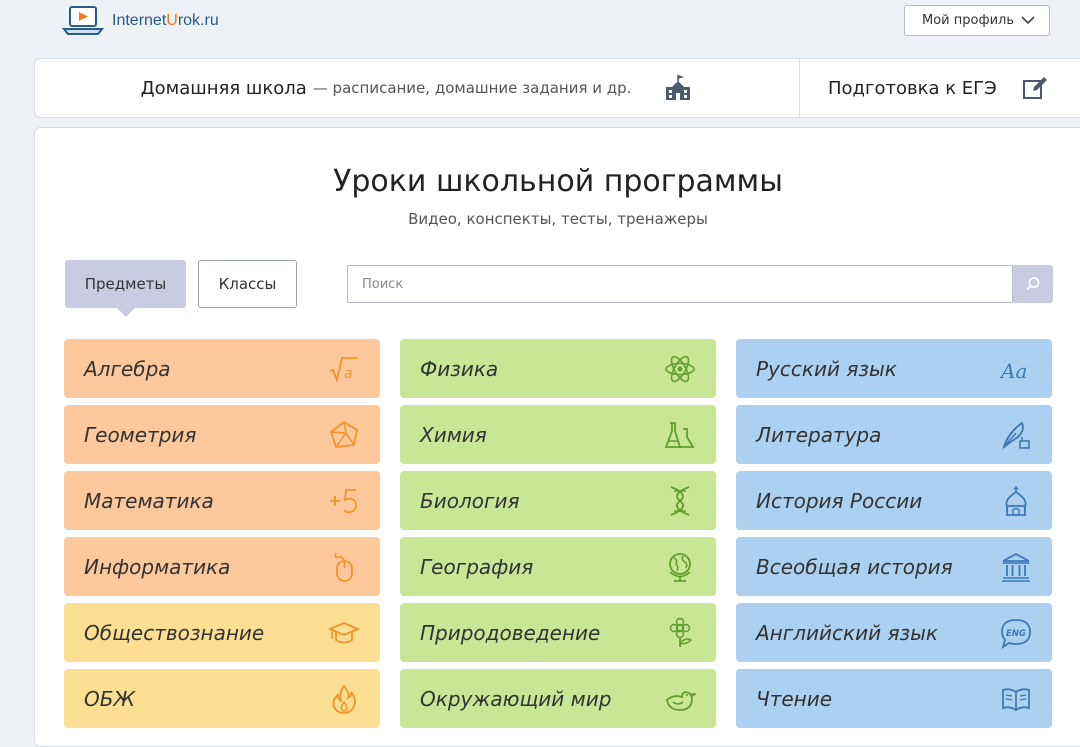 This screenshot has width=1080, height=747. Describe the element at coordinates (558, 434) in the screenshot. I see `subject-chemistry: Химия` at that location.